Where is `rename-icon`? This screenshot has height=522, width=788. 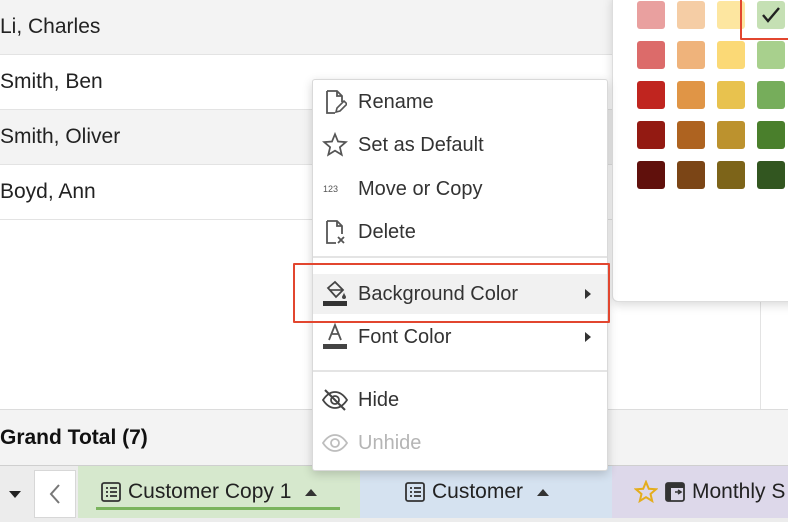
rename-icon is located at coordinates (335, 102).